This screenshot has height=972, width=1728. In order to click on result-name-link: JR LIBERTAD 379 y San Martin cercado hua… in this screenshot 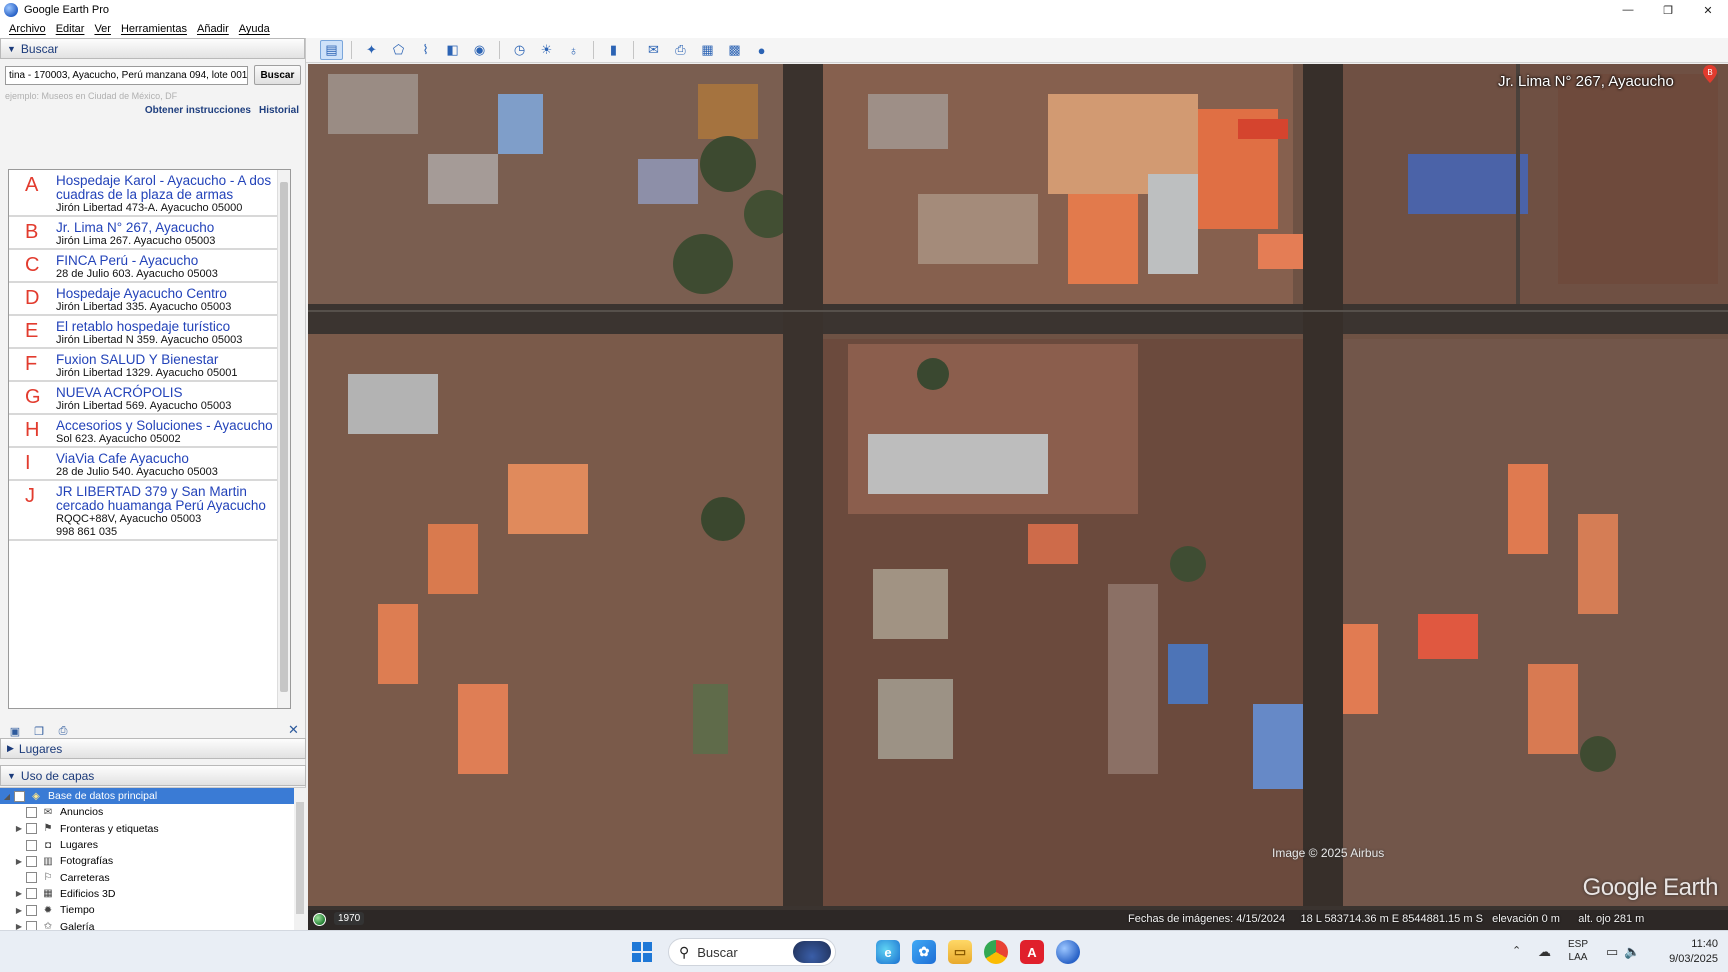, I will do `click(168, 497)`.